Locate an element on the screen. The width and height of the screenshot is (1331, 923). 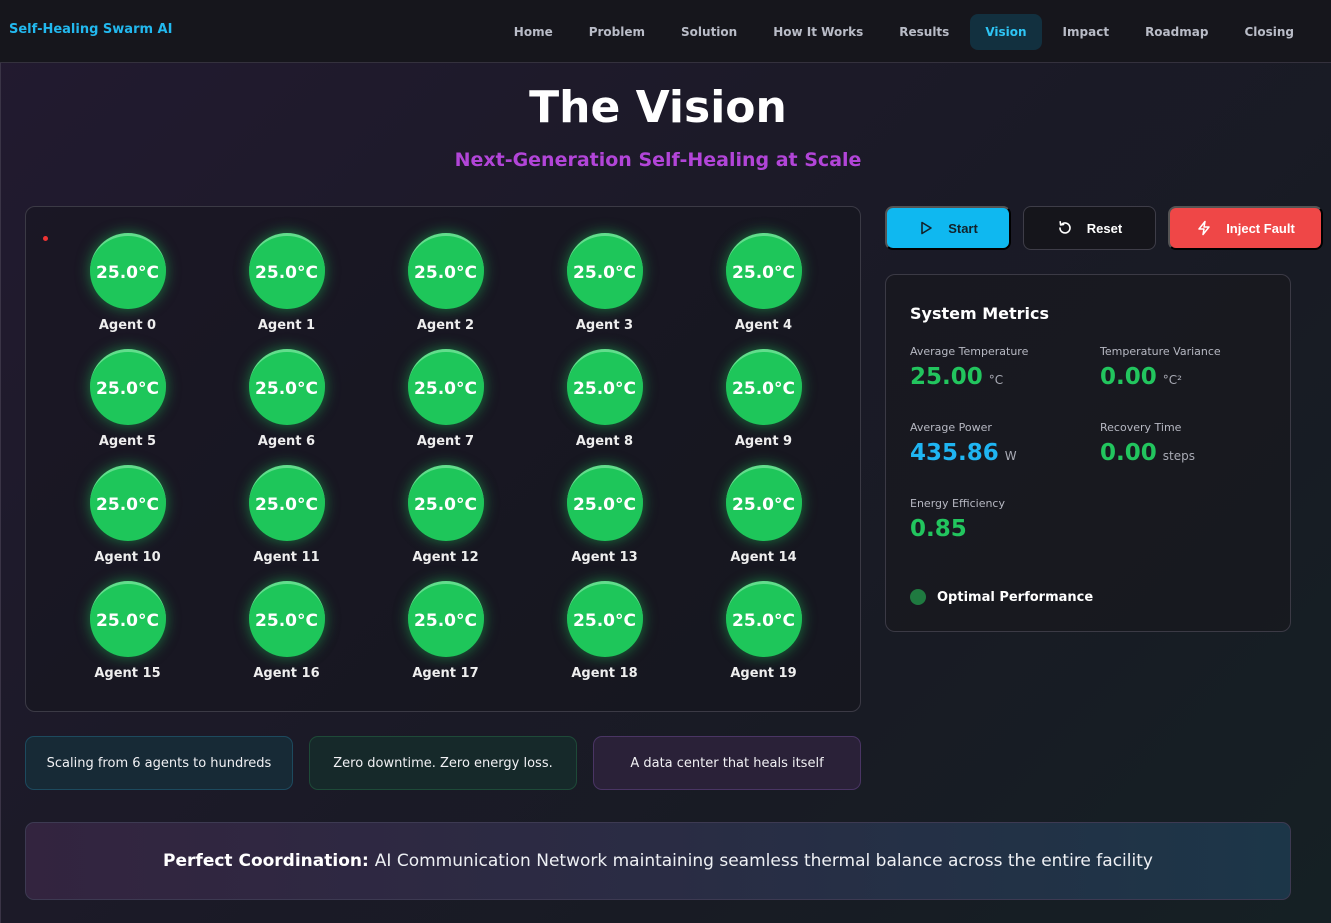
tagline-zero-downtime: Zero downtime. Zero energy loss. is located at coordinates (443, 763).